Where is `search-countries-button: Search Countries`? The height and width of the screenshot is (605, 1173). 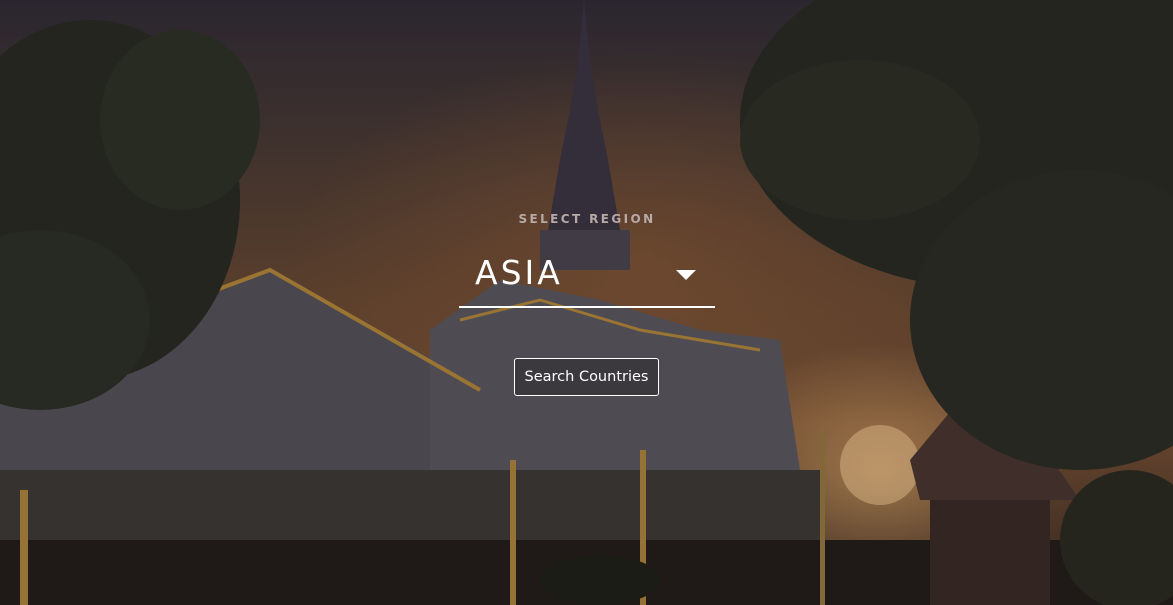 search-countries-button: Search Countries is located at coordinates (586, 377).